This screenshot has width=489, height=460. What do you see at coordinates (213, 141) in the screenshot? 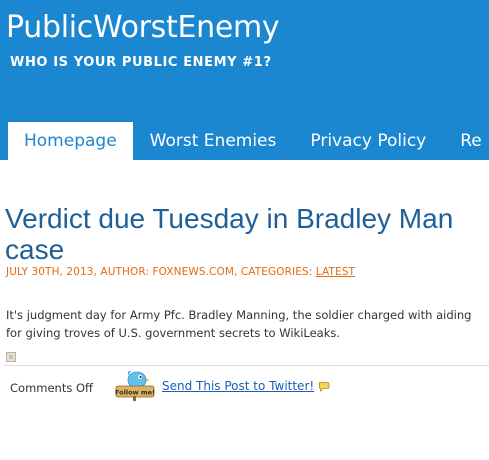
I see `nav-item-worst-enemies: Worst Enemies` at bounding box center [213, 141].